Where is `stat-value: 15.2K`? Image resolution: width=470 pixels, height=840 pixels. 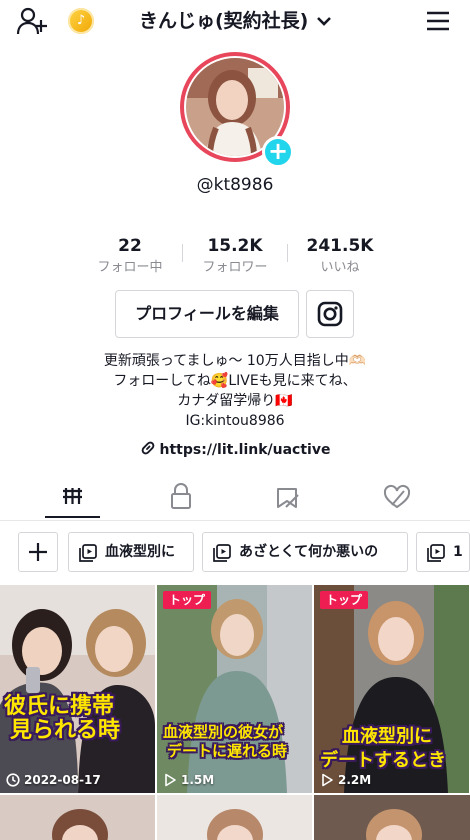 stat-value: 15.2K is located at coordinates (235, 246).